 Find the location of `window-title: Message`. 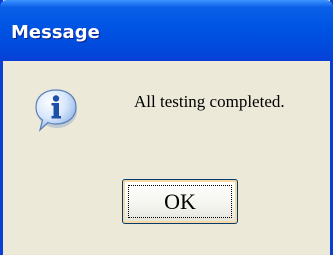

window-title: Message is located at coordinates (55, 32).